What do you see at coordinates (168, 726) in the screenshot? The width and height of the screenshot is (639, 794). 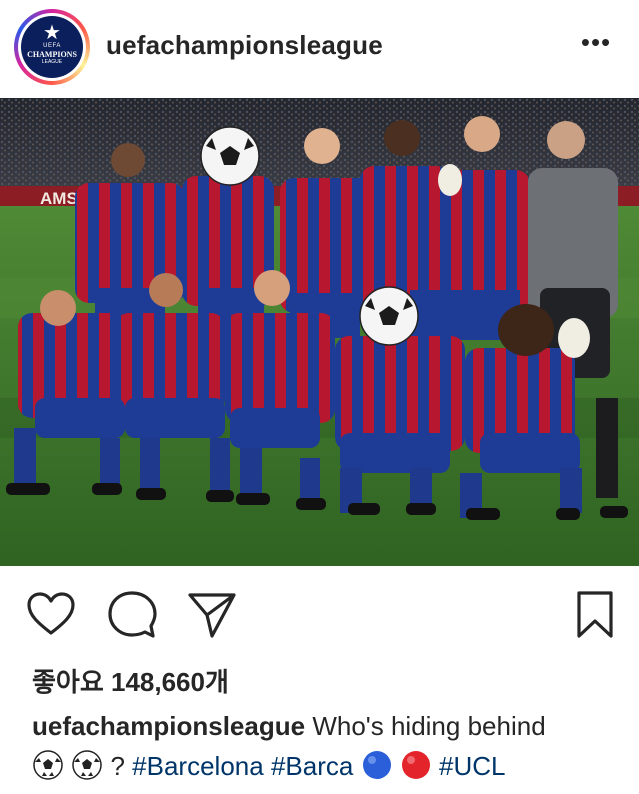 I see `caption-username: uefachampionsleague` at bounding box center [168, 726].